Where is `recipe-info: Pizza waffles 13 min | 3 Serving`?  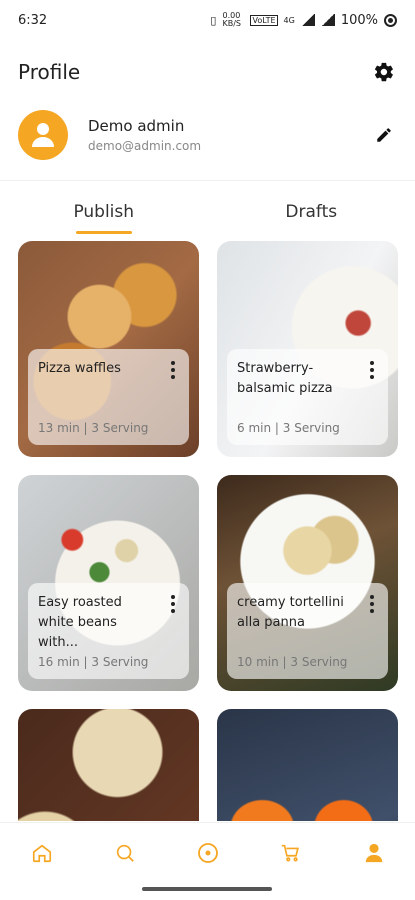
recipe-info: Pizza waffles 13 min | 3 Serving is located at coordinates (108, 397).